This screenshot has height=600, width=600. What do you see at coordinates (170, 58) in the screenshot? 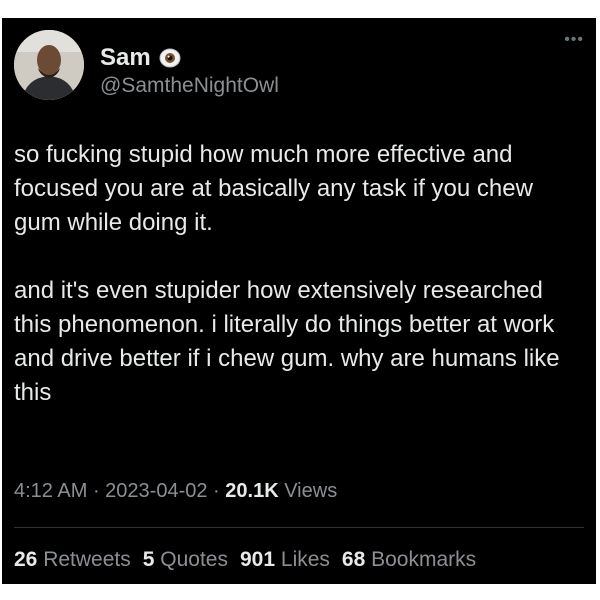
I see `eye-icon` at bounding box center [170, 58].